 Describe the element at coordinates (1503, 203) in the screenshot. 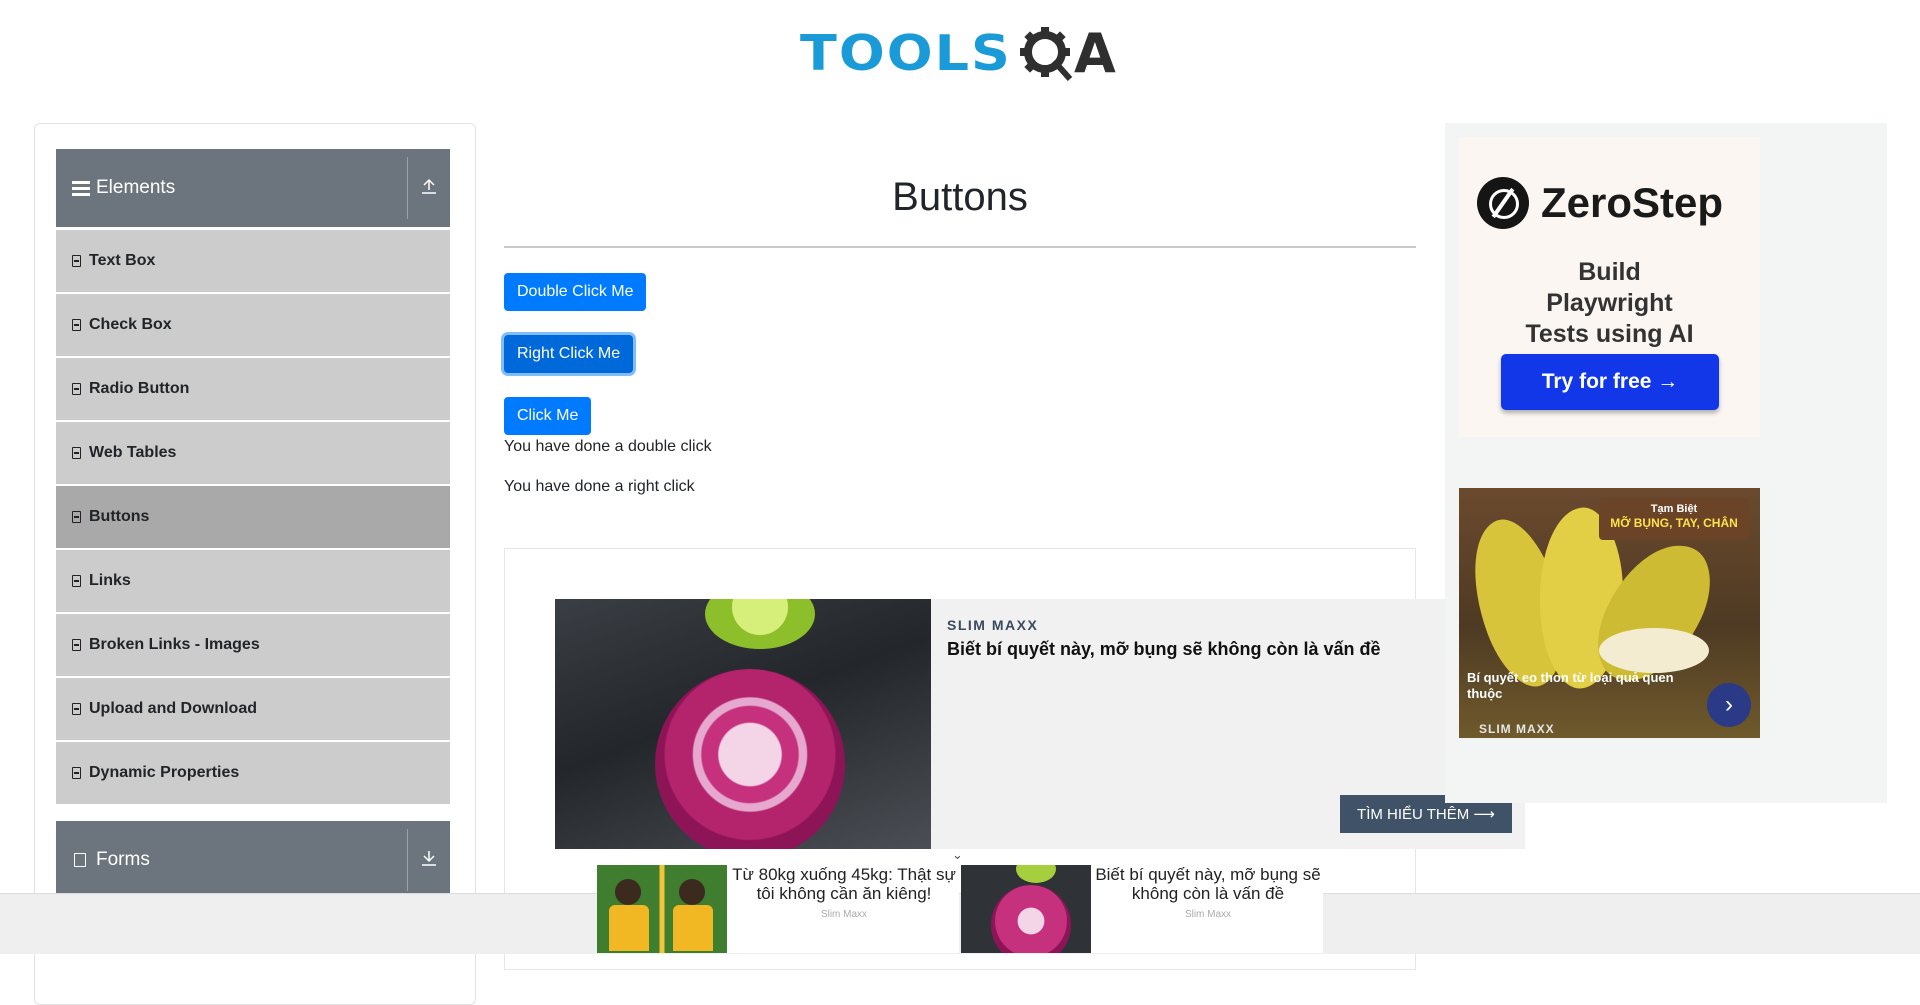

I see `zerostep-logo-icon` at that location.